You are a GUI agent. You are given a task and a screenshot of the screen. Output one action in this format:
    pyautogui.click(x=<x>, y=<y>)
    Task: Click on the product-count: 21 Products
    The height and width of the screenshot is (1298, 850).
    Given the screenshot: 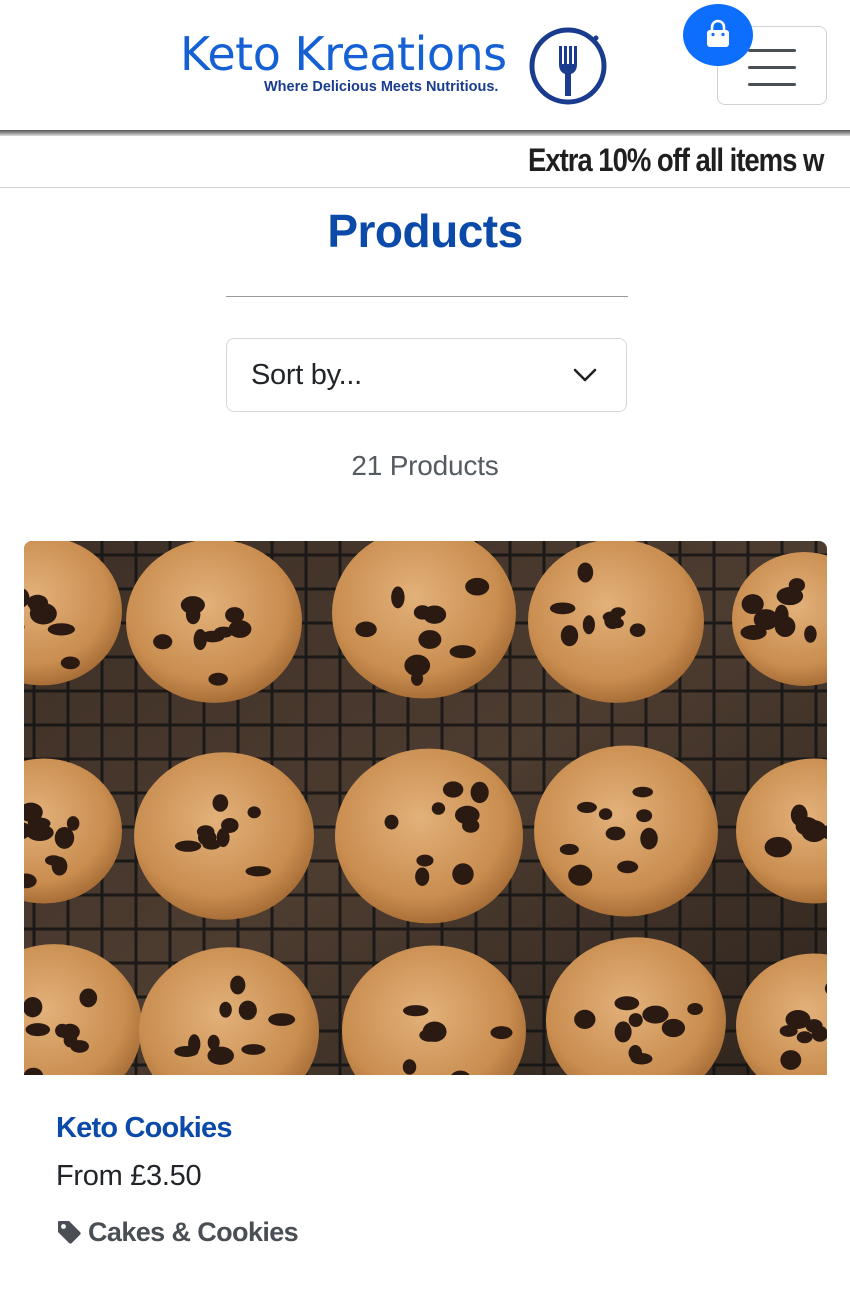 What is the action you would take?
    pyautogui.click(x=425, y=465)
    